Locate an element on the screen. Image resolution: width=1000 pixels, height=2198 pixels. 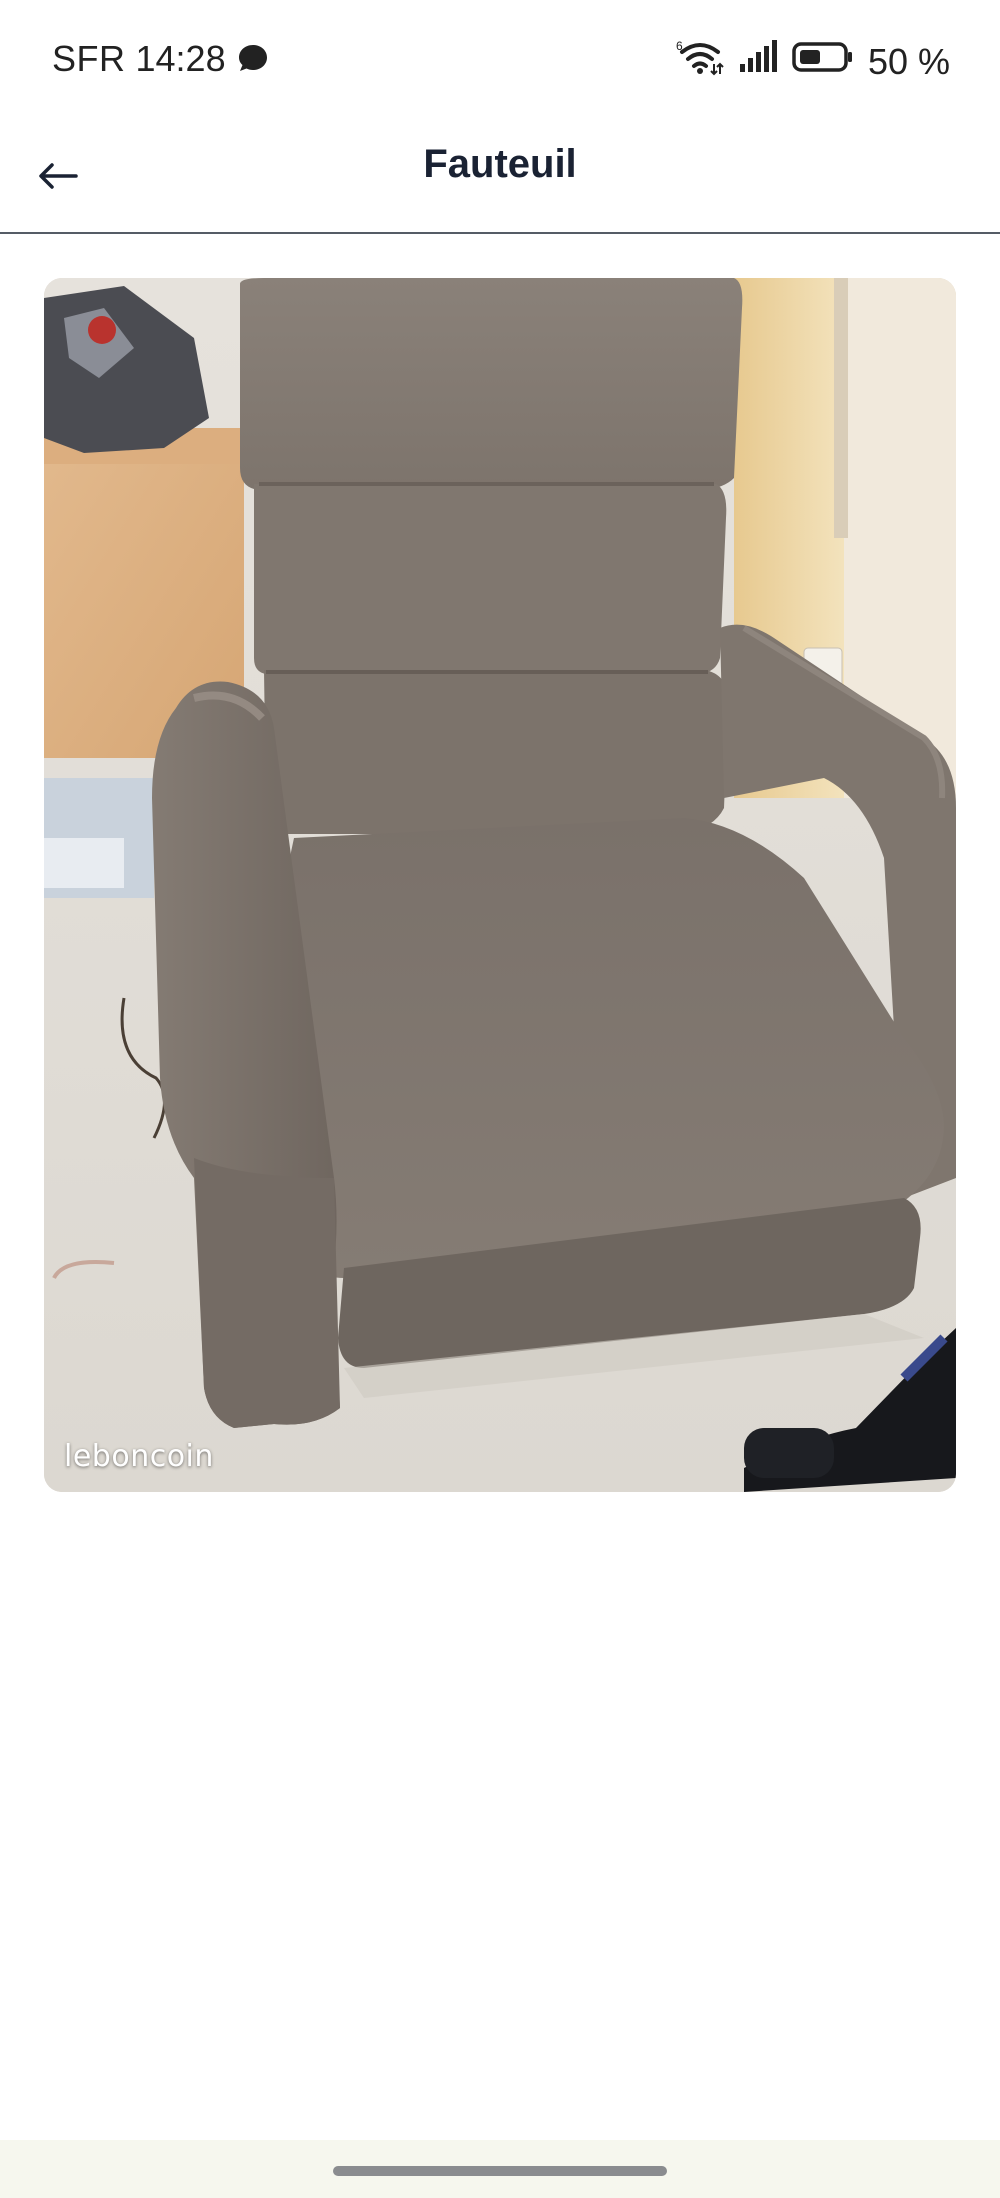
watermark: leboncoin is located at coordinates (139, 1456).